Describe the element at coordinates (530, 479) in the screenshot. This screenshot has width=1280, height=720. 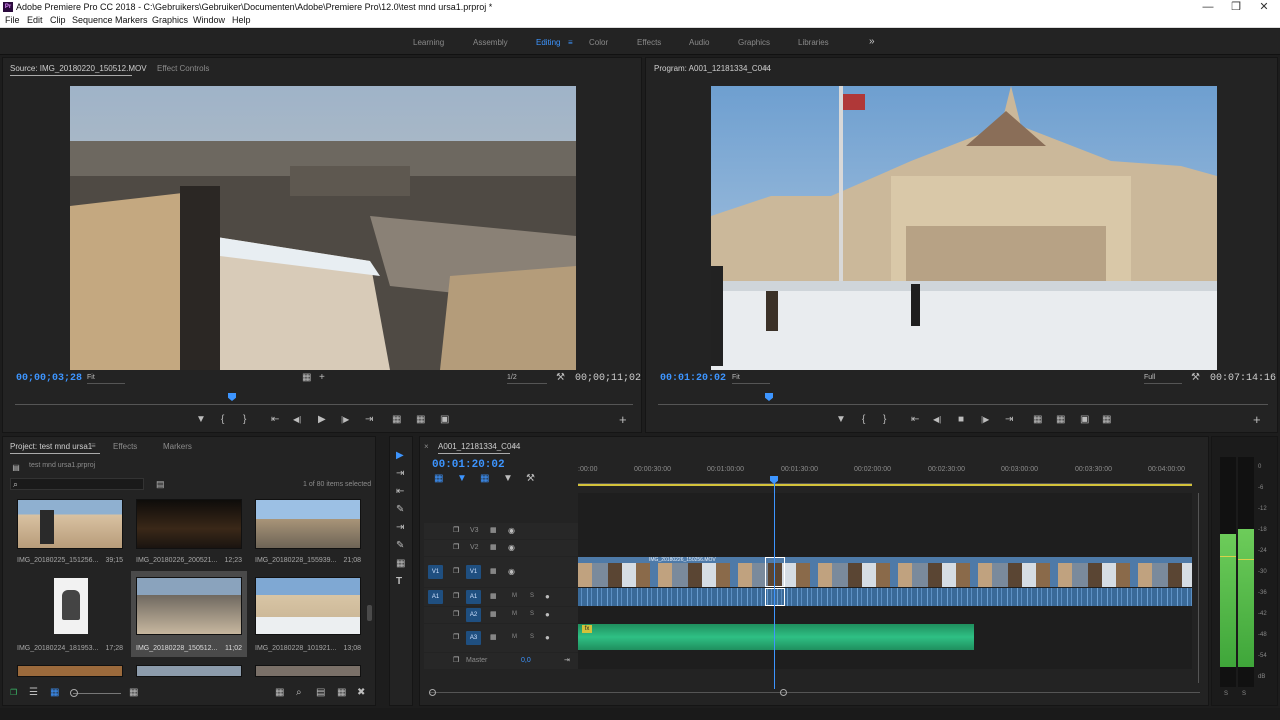
I see `timeline-settings-icon: ⚒` at that location.